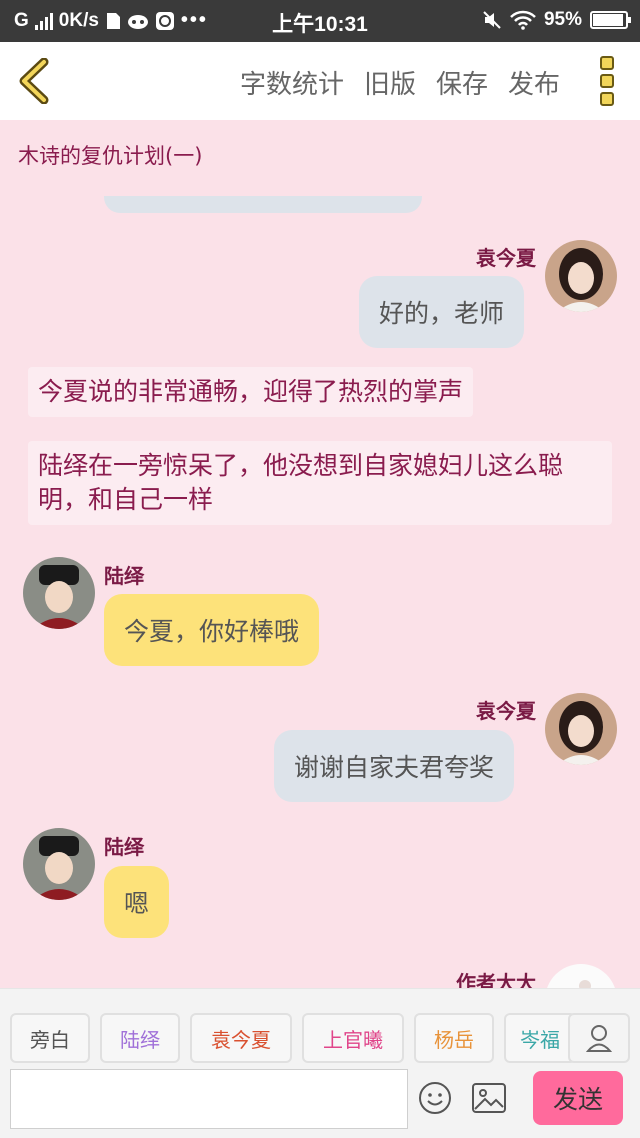 The height and width of the screenshot is (1138, 640). What do you see at coordinates (390, 82) in the screenshot?
I see `old-version-button: 旧版` at bounding box center [390, 82].